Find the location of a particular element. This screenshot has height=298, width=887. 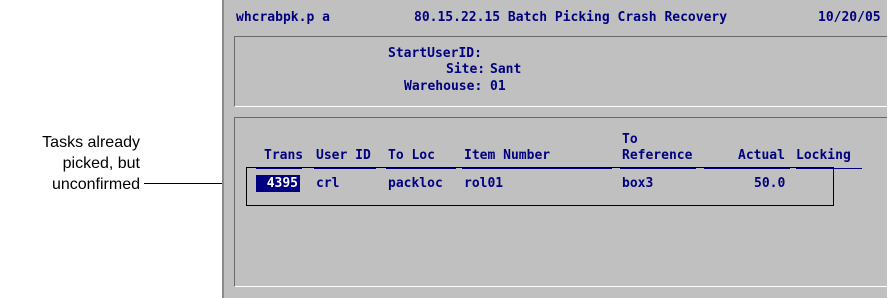

program-name: whcrabpk.p a is located at coordinates (283, 17).